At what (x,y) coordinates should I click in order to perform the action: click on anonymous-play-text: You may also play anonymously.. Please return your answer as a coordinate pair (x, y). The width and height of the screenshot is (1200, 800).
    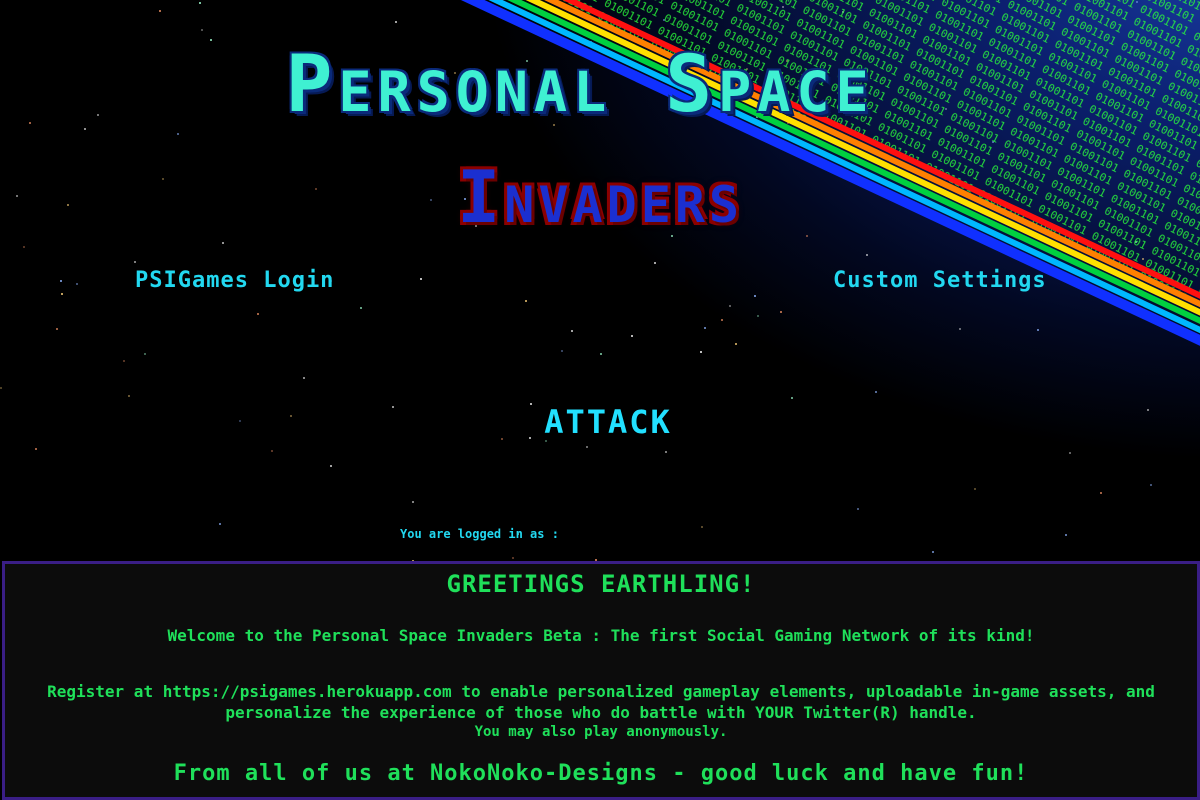
    Looking at the image, I should click on (601, 732).